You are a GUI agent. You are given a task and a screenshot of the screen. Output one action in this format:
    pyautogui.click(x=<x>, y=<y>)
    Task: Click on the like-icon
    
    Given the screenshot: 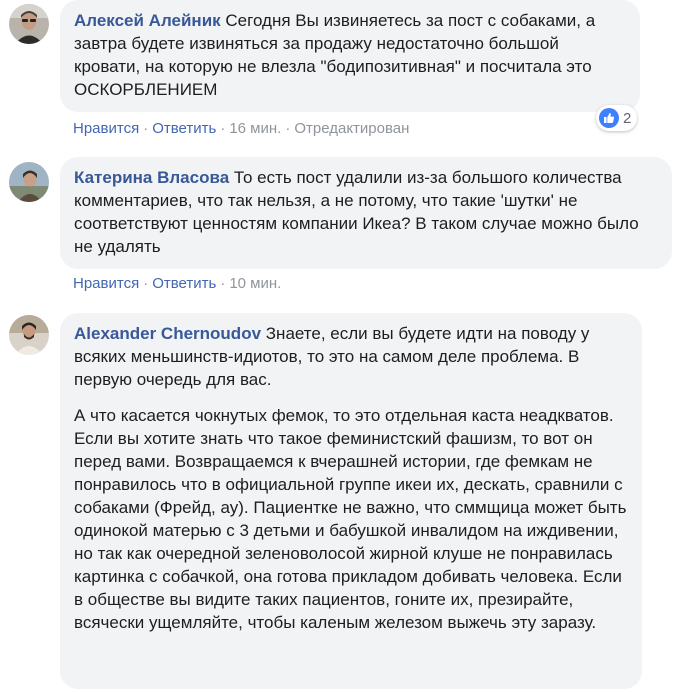 What is the action you would take?
    pyautogui.click(x=609, y=118)
    